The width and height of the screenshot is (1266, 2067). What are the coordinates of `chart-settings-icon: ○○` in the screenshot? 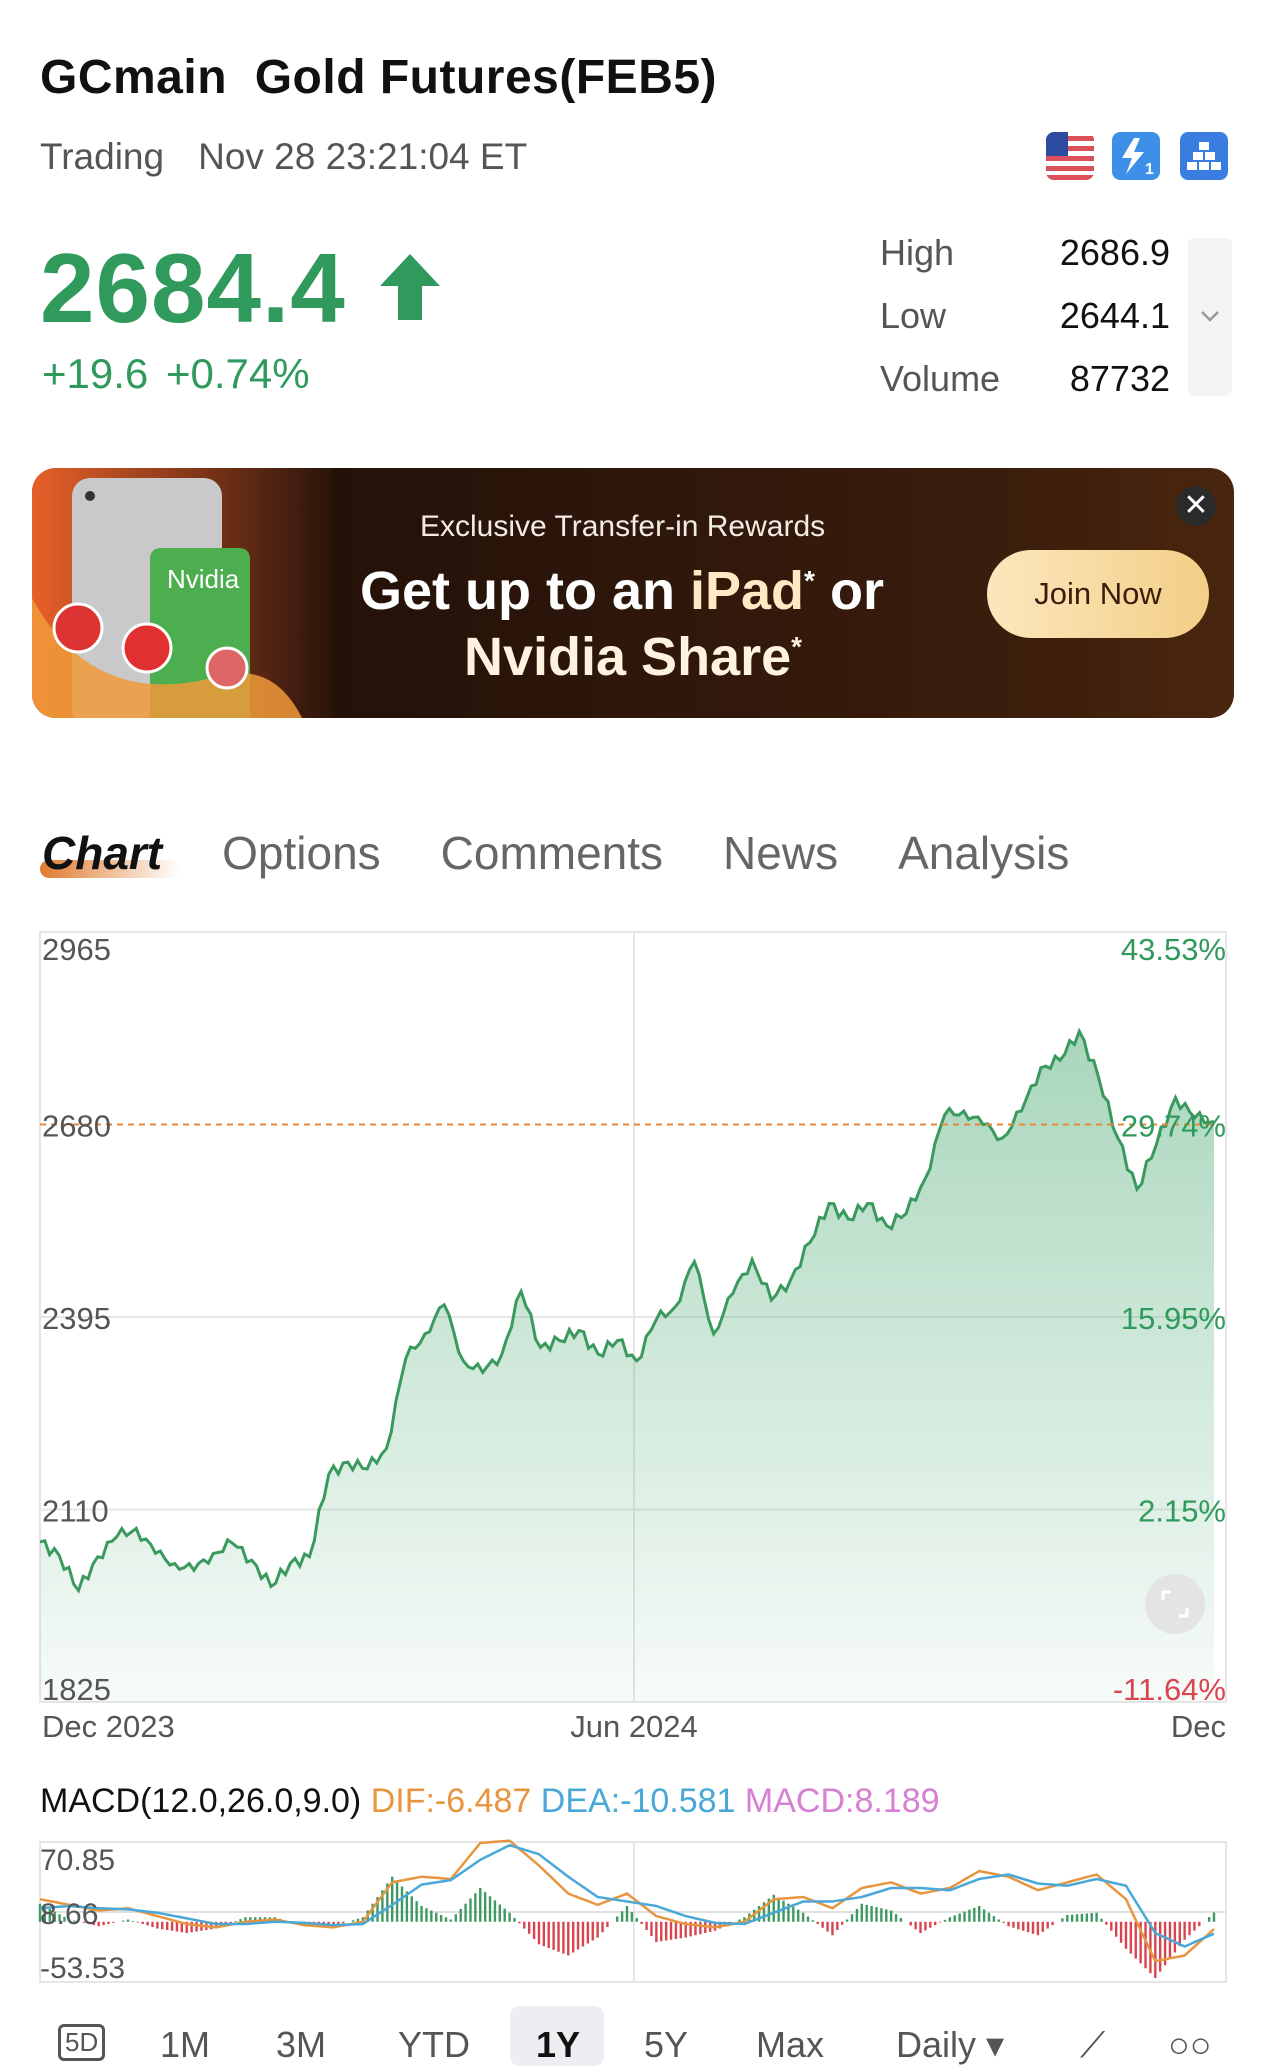 It's located at (1190, 2045).